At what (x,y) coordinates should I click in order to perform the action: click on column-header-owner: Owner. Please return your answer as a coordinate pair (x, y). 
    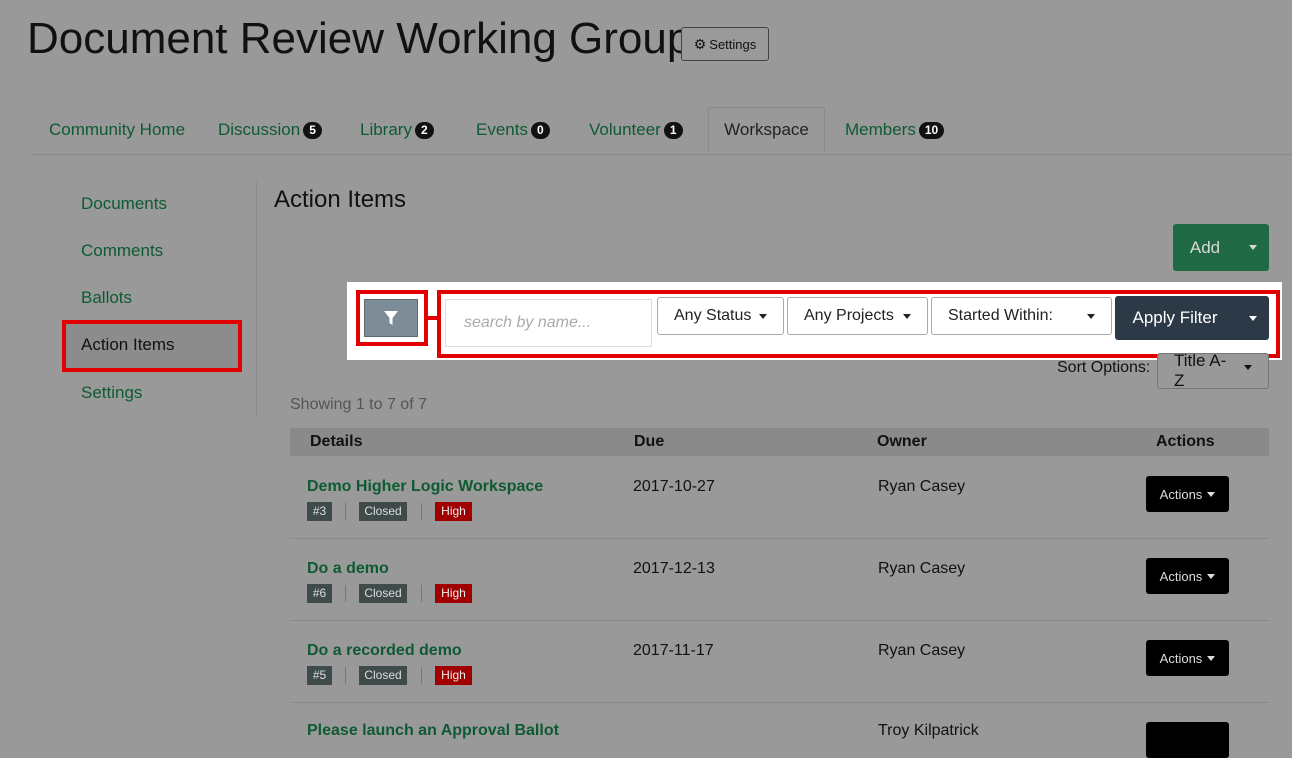
    Looking at the image, I should click on (902, 442).